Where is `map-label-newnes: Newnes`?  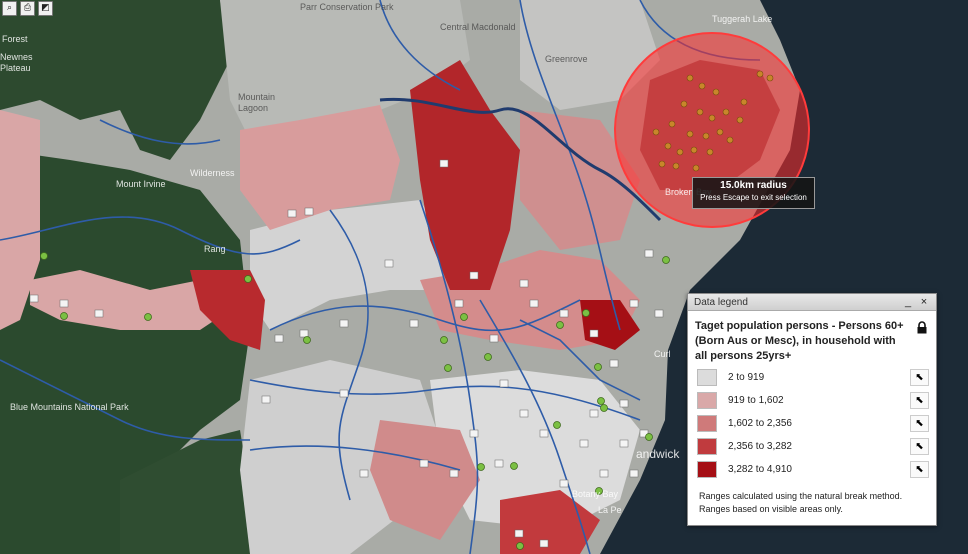 map-label-newnes: Newnes is located at coordinates (16, 57).